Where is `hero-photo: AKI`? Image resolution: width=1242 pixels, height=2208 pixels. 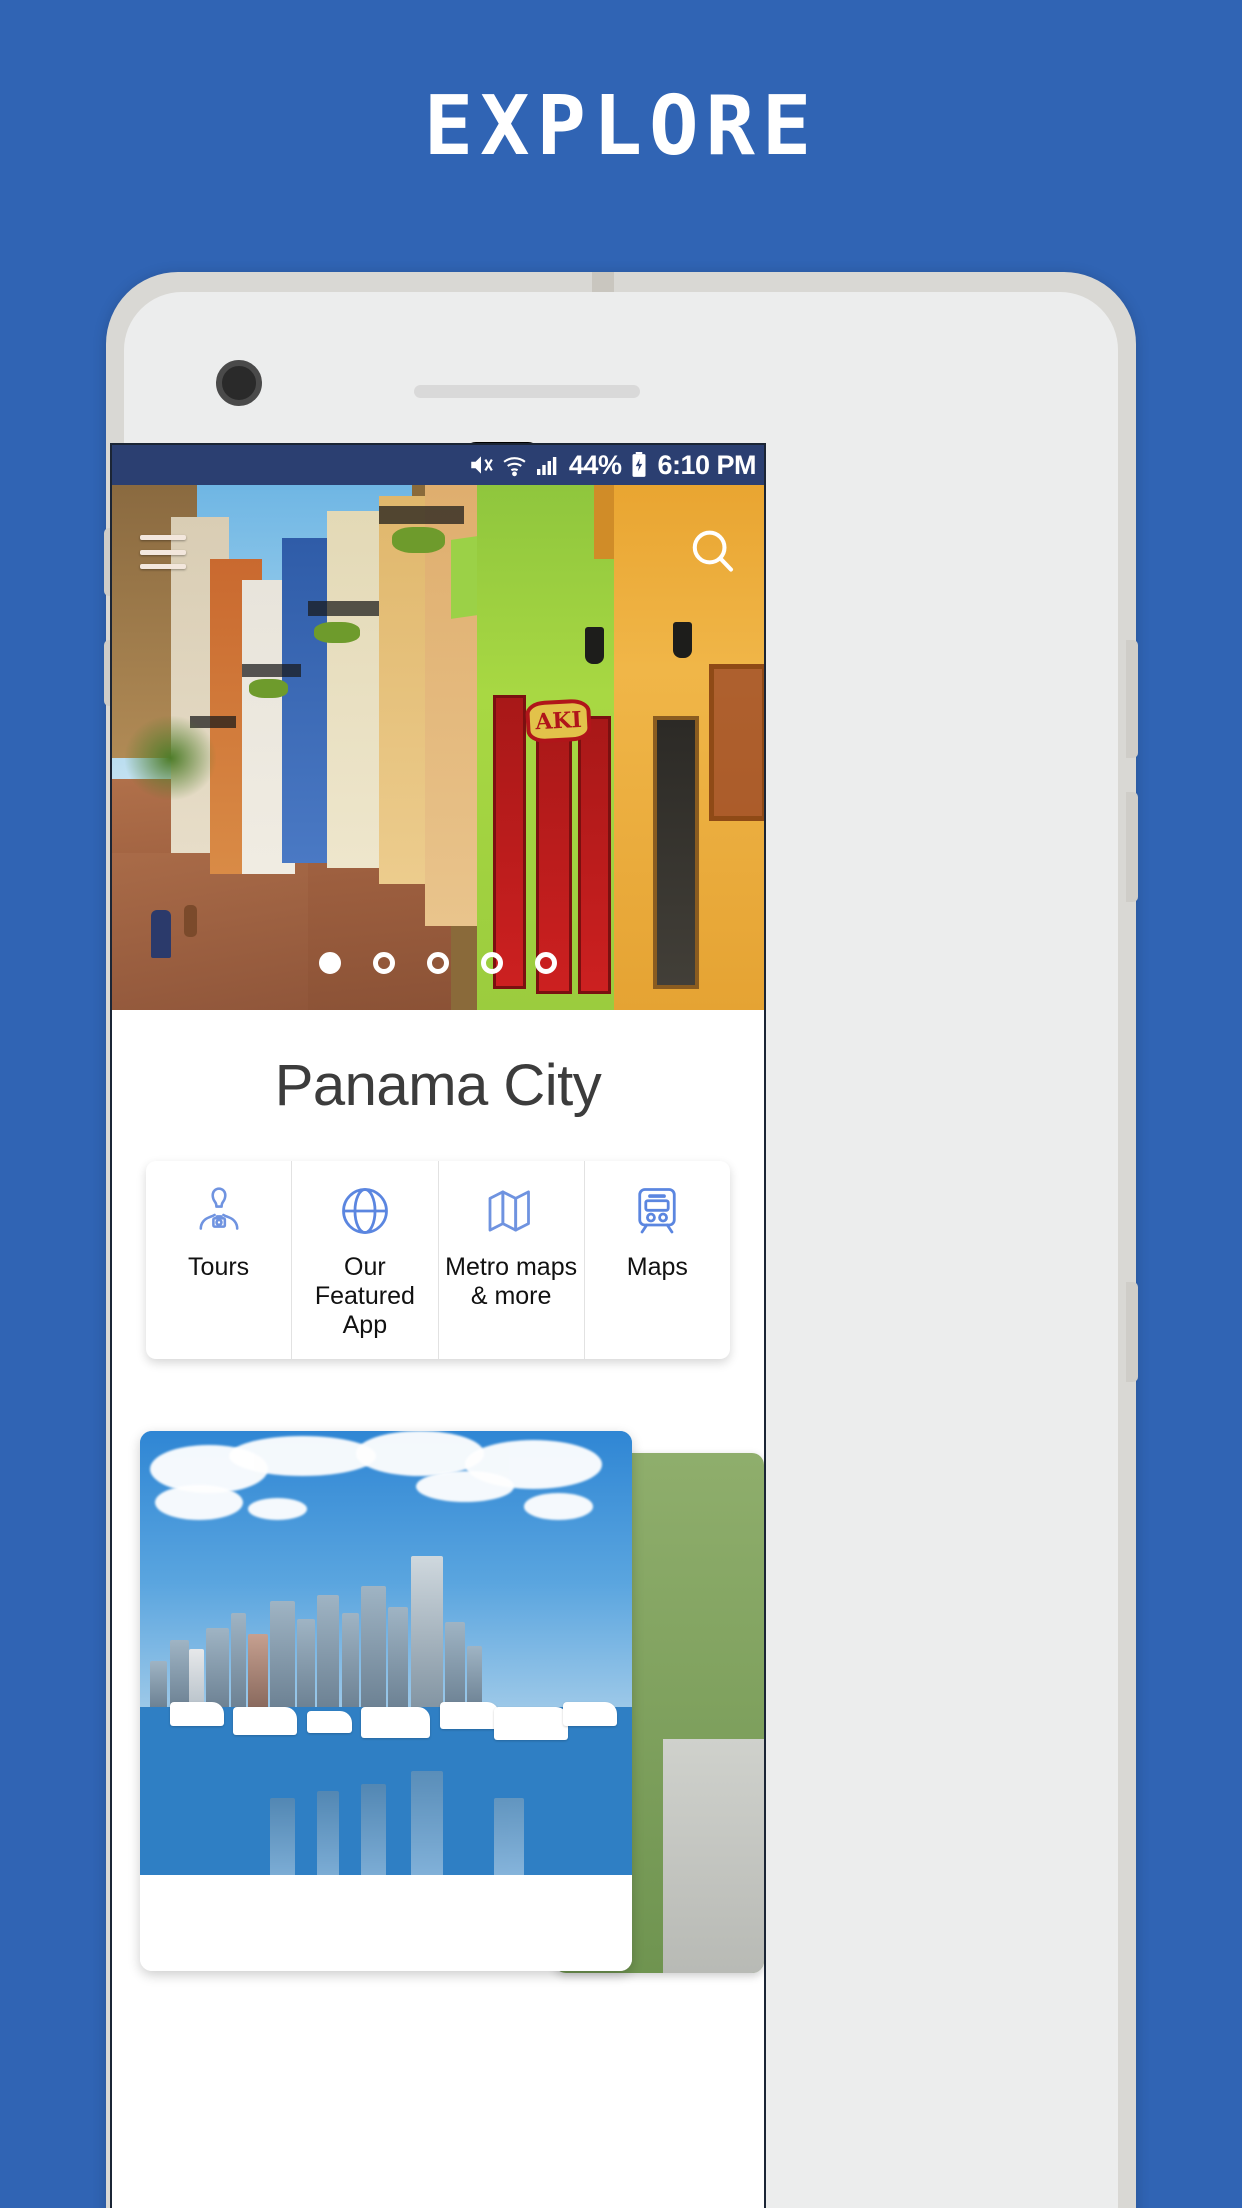 hero-photo: AKI is located at coordinates (438, 747).